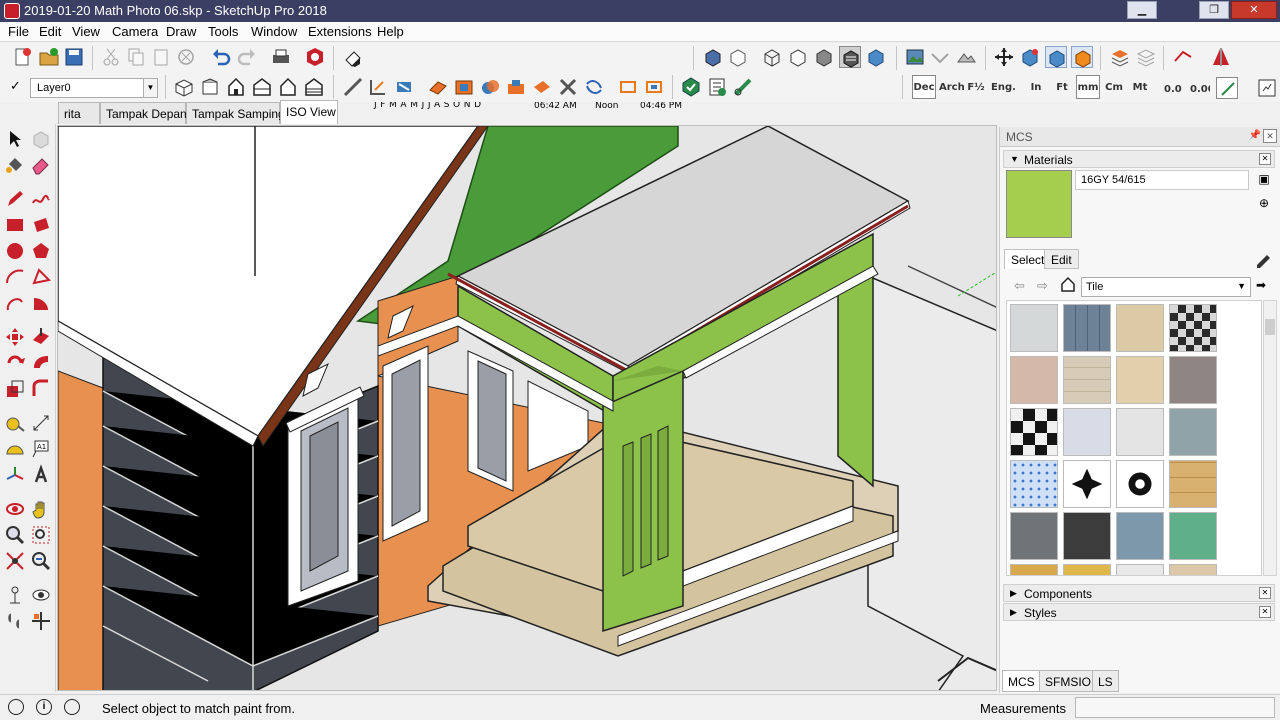 The image size is (1280, 720). I want to click on rotated-rectangle-icon, so click(41, 225).